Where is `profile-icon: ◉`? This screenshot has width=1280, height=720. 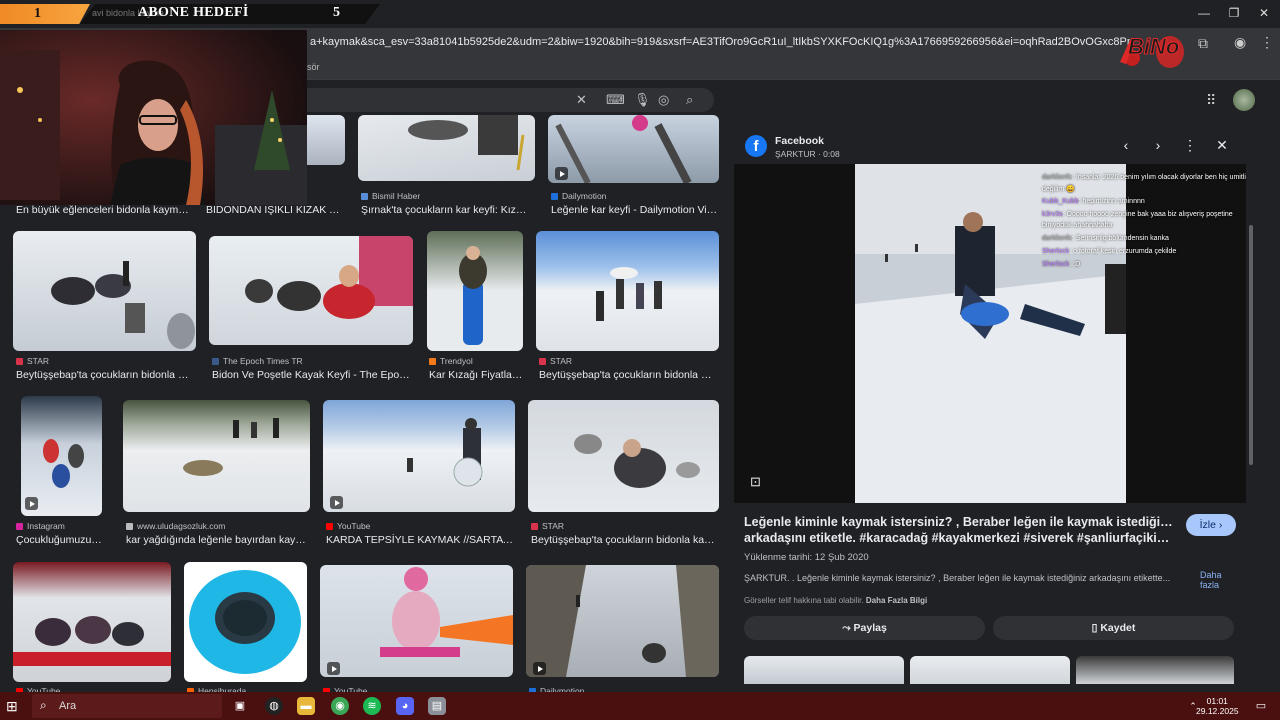 profile-icon: ◉ is located at coordinates (1240, 42).